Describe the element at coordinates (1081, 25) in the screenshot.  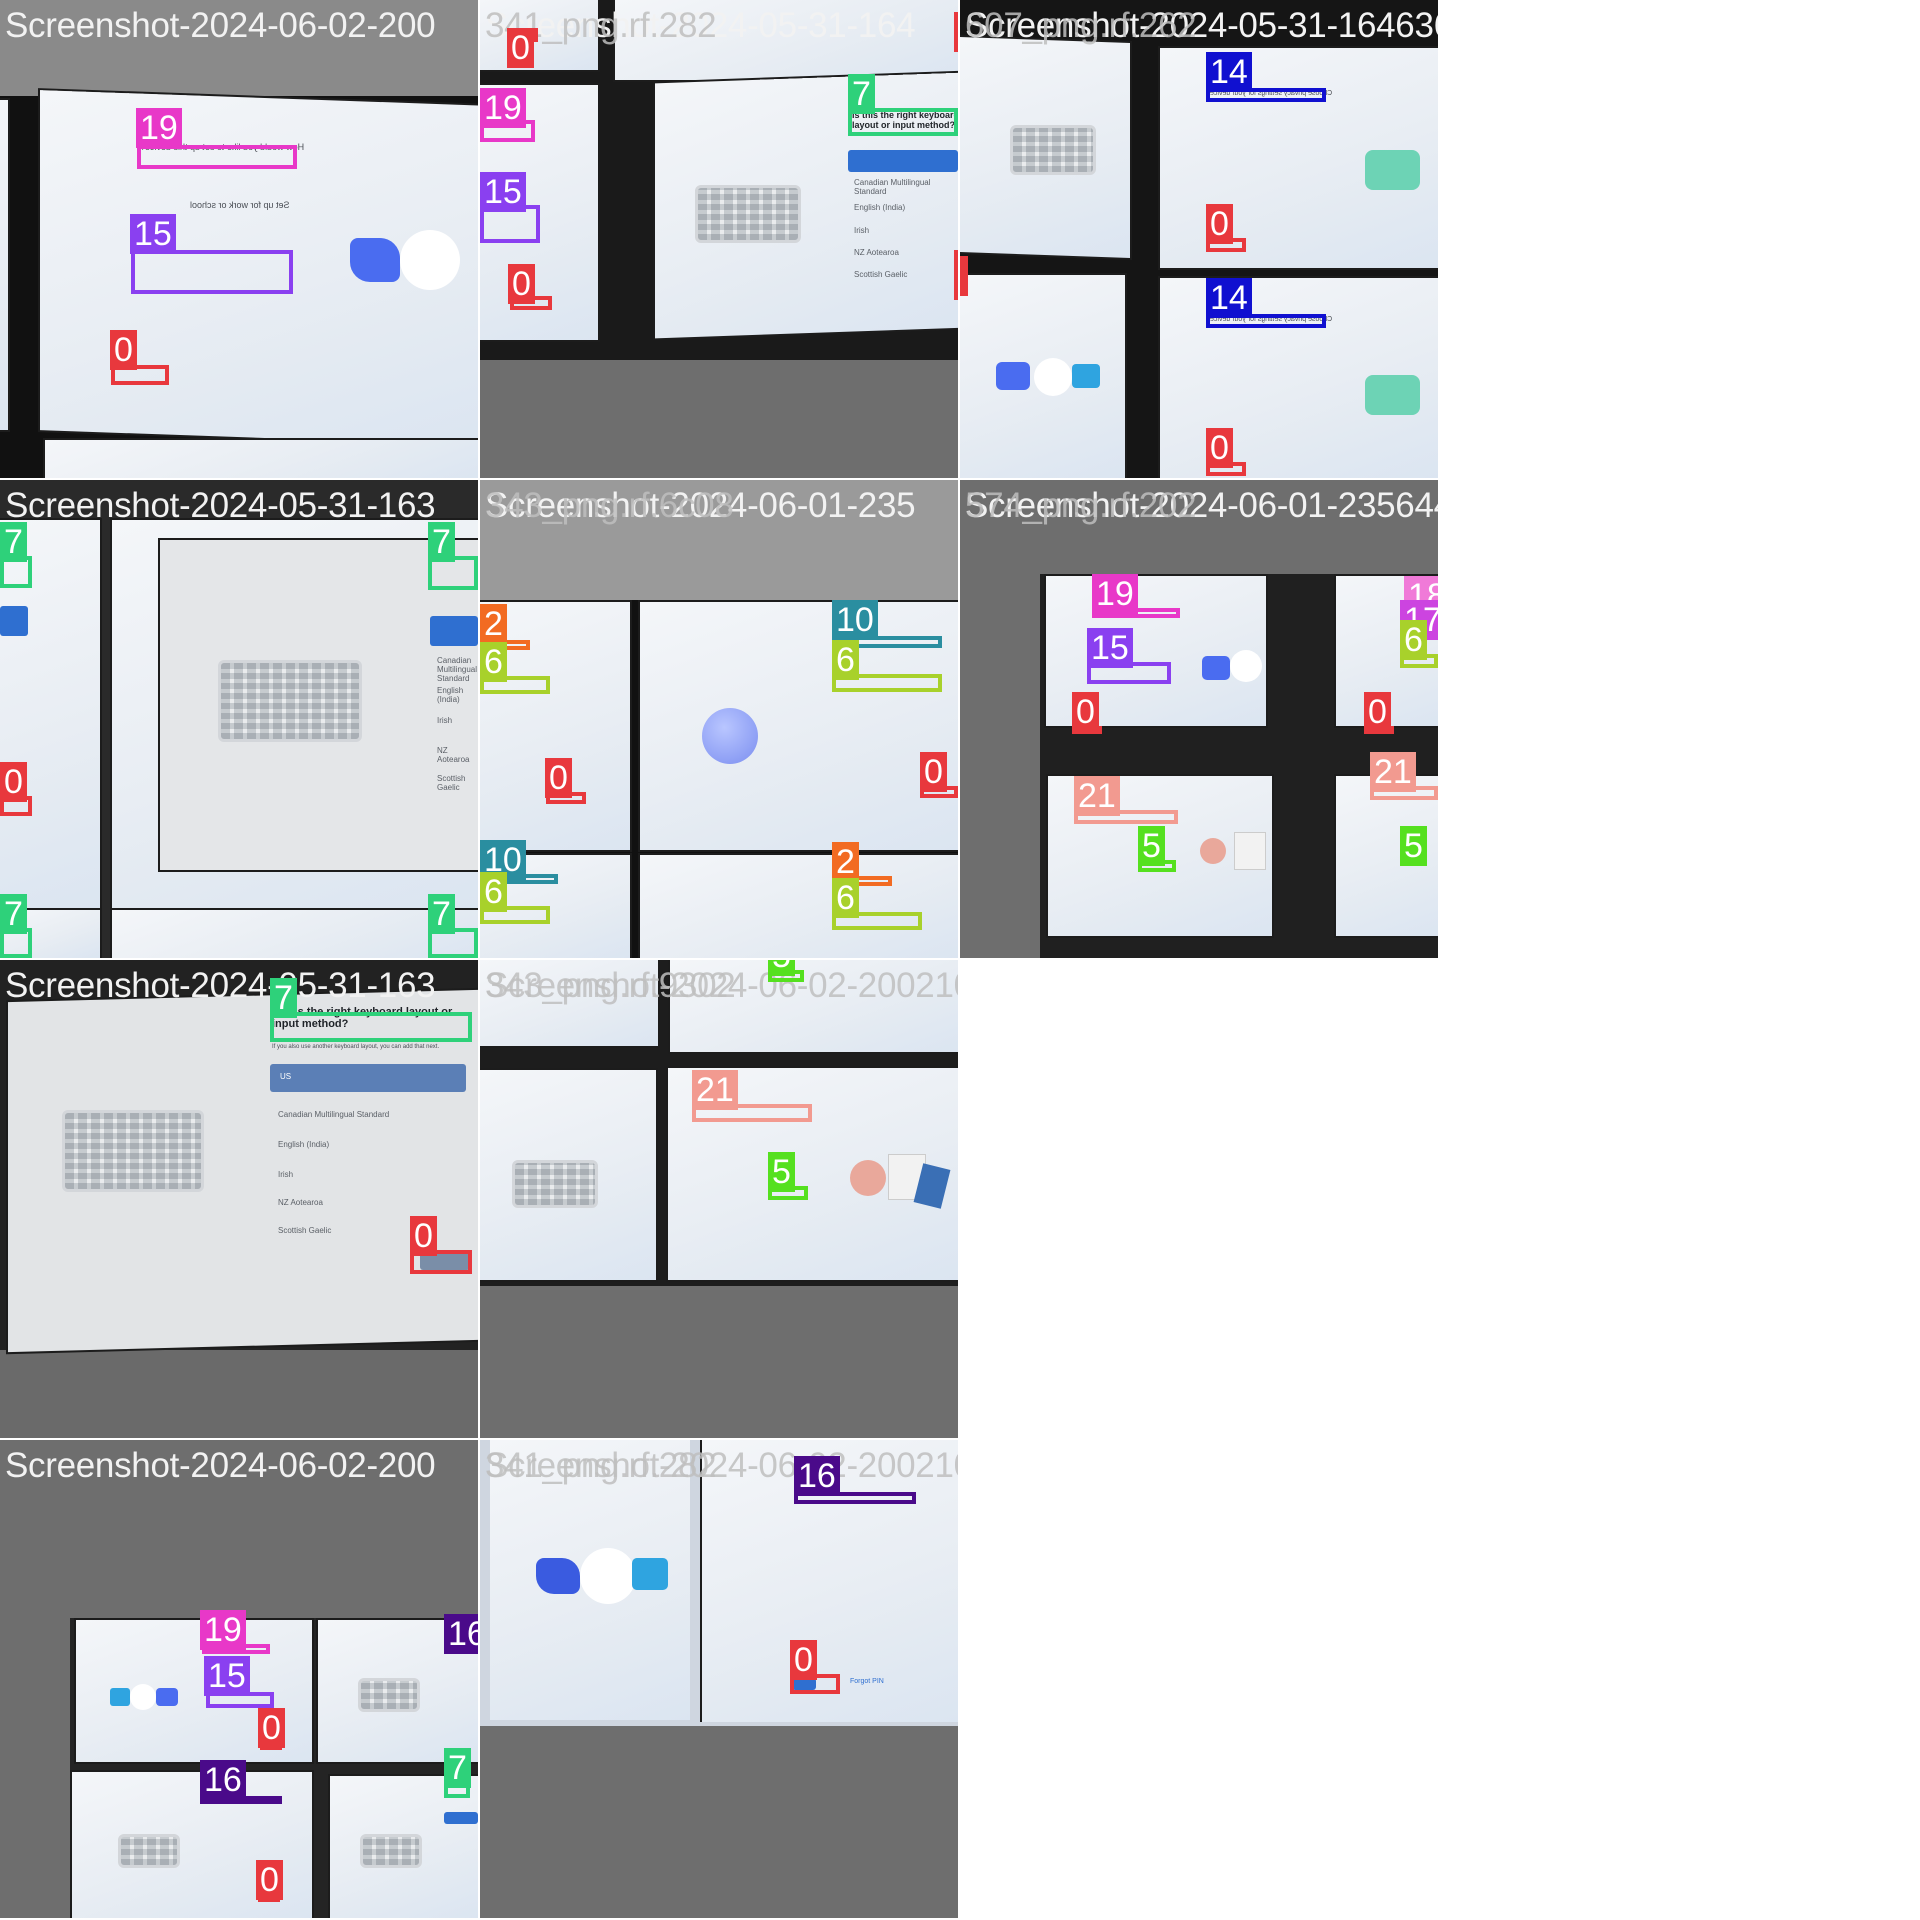
I see `bleed-title-2: 607_png.rf.262` at that location.